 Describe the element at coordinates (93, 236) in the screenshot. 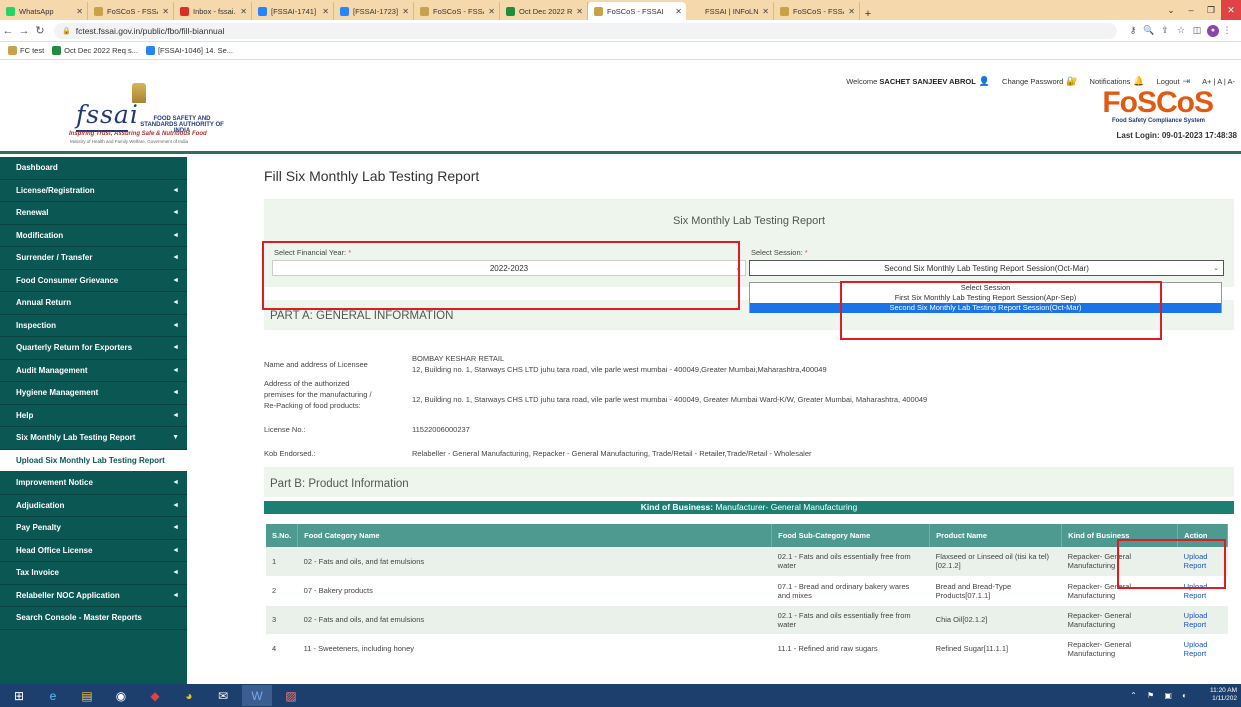

I see `sidebar-item: Modification ◄` at that location.